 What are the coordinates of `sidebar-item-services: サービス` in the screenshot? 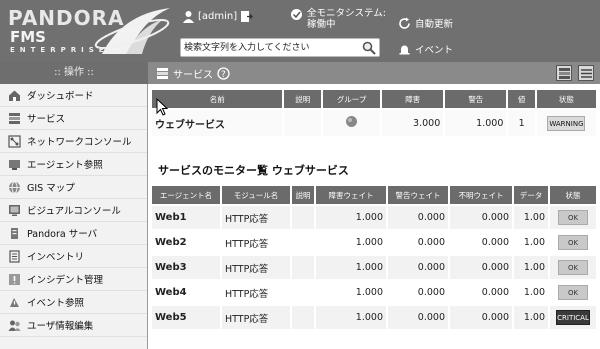 It's located at (73, 118).